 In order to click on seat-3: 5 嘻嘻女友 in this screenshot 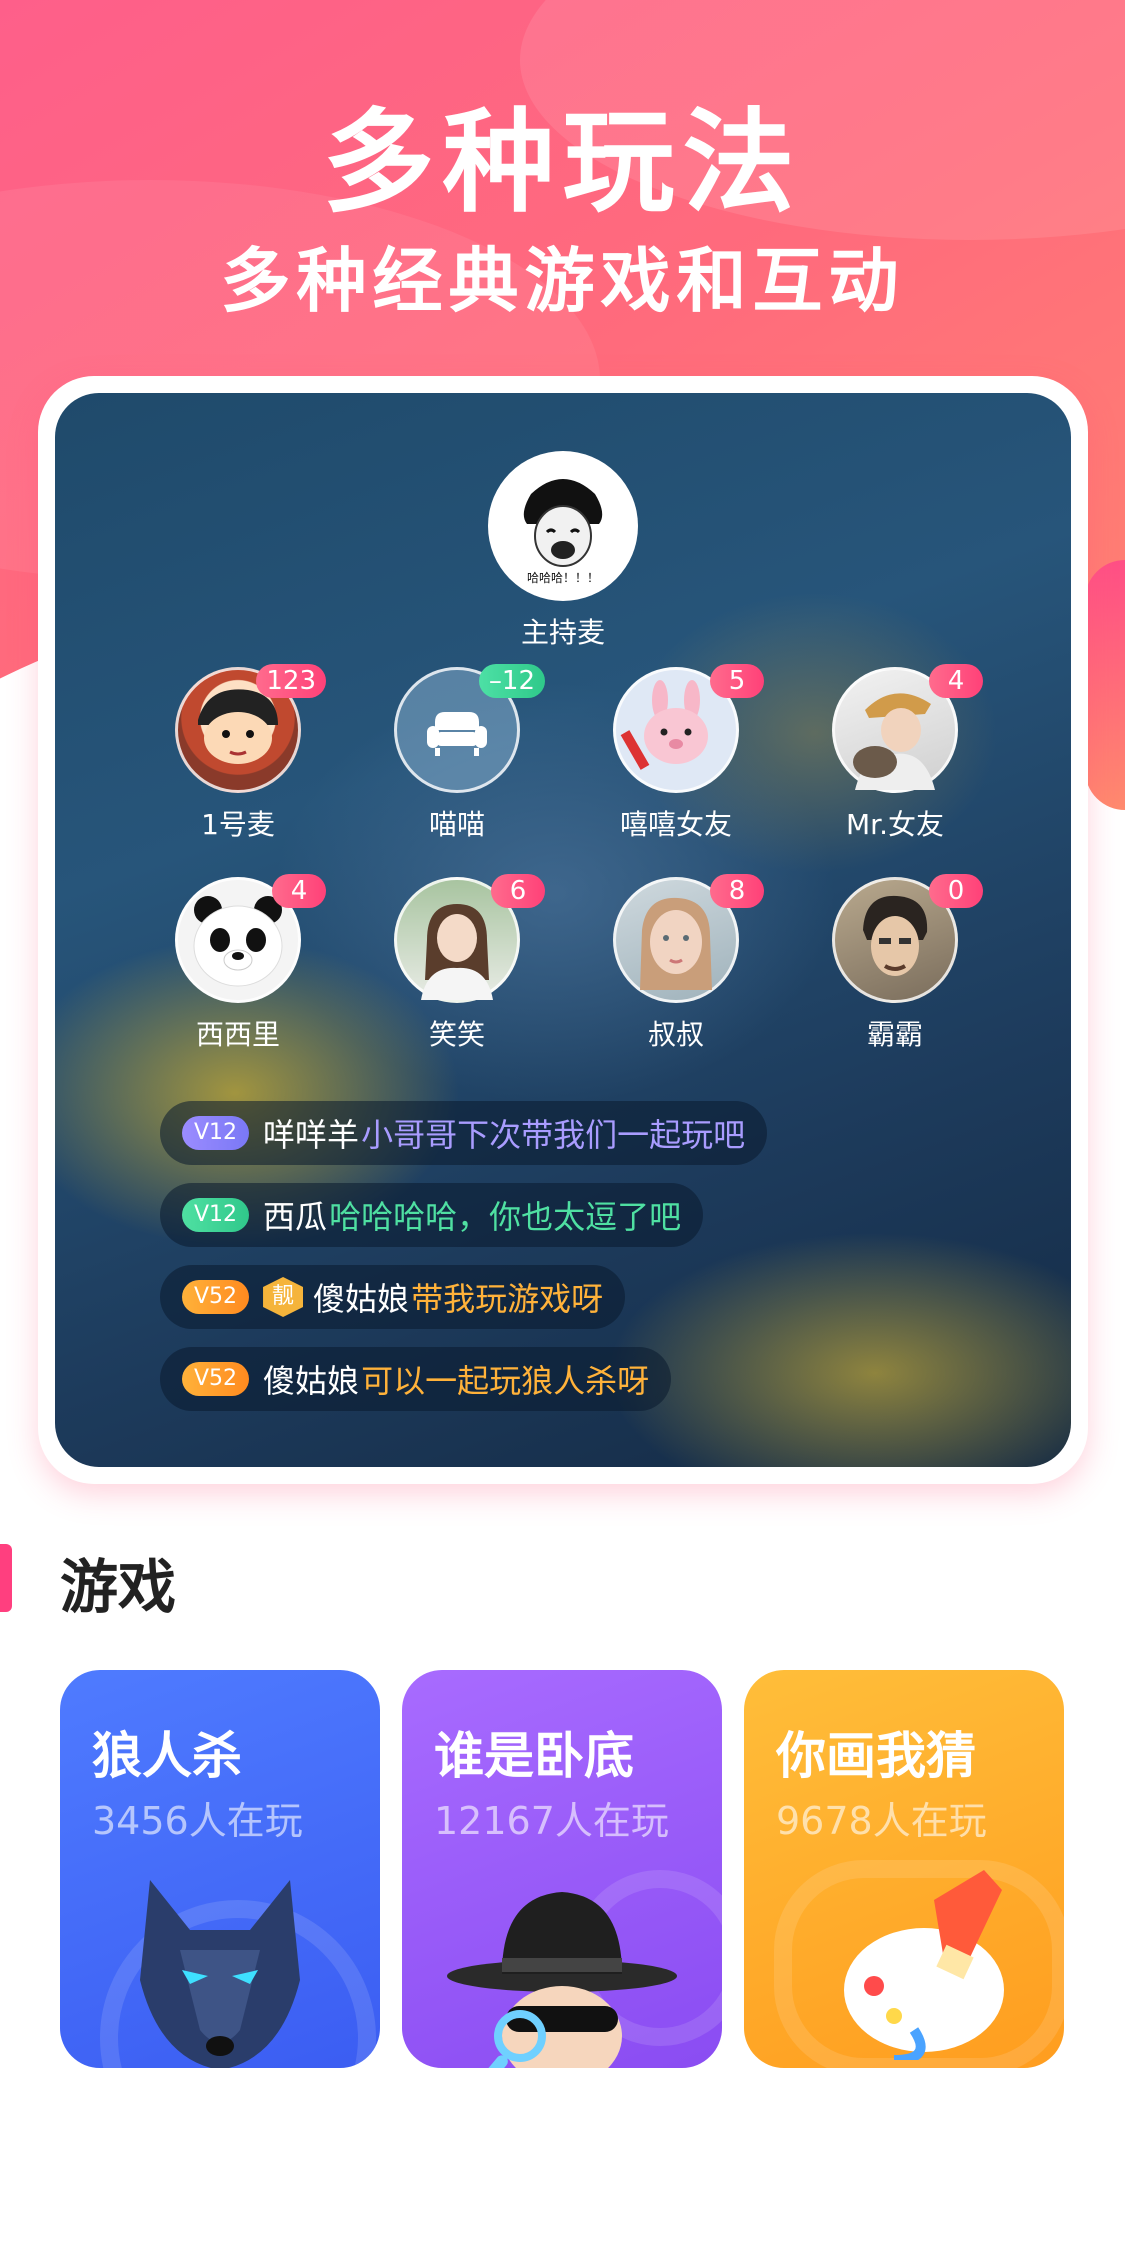, I will do `click(687, 753)`.